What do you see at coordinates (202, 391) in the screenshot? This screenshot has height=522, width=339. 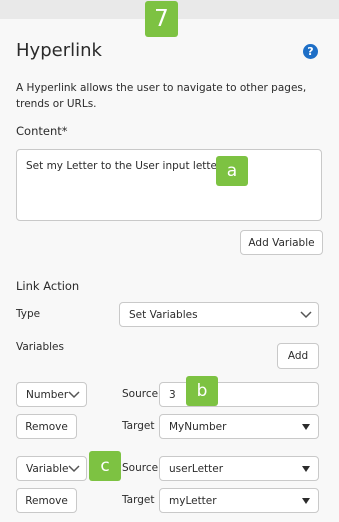 I see `callout-b: b` at bounding box center [202, 391].